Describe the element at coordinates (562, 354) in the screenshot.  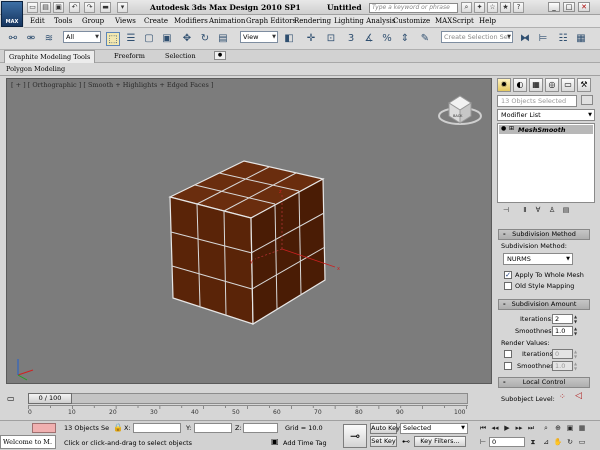
I see `render-iterations-spinner: 0` at that location.